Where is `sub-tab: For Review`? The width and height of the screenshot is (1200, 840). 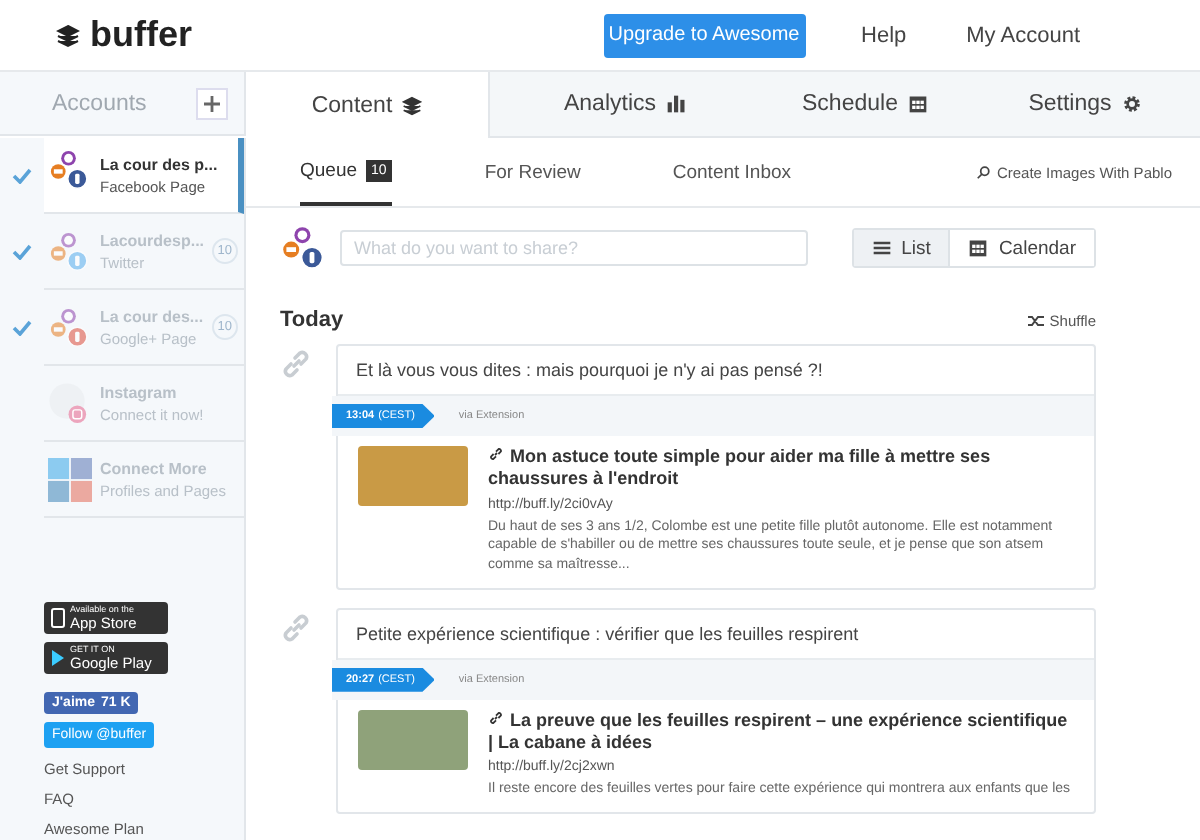 sub-tab: For Review is located at coordinates (532, 172).